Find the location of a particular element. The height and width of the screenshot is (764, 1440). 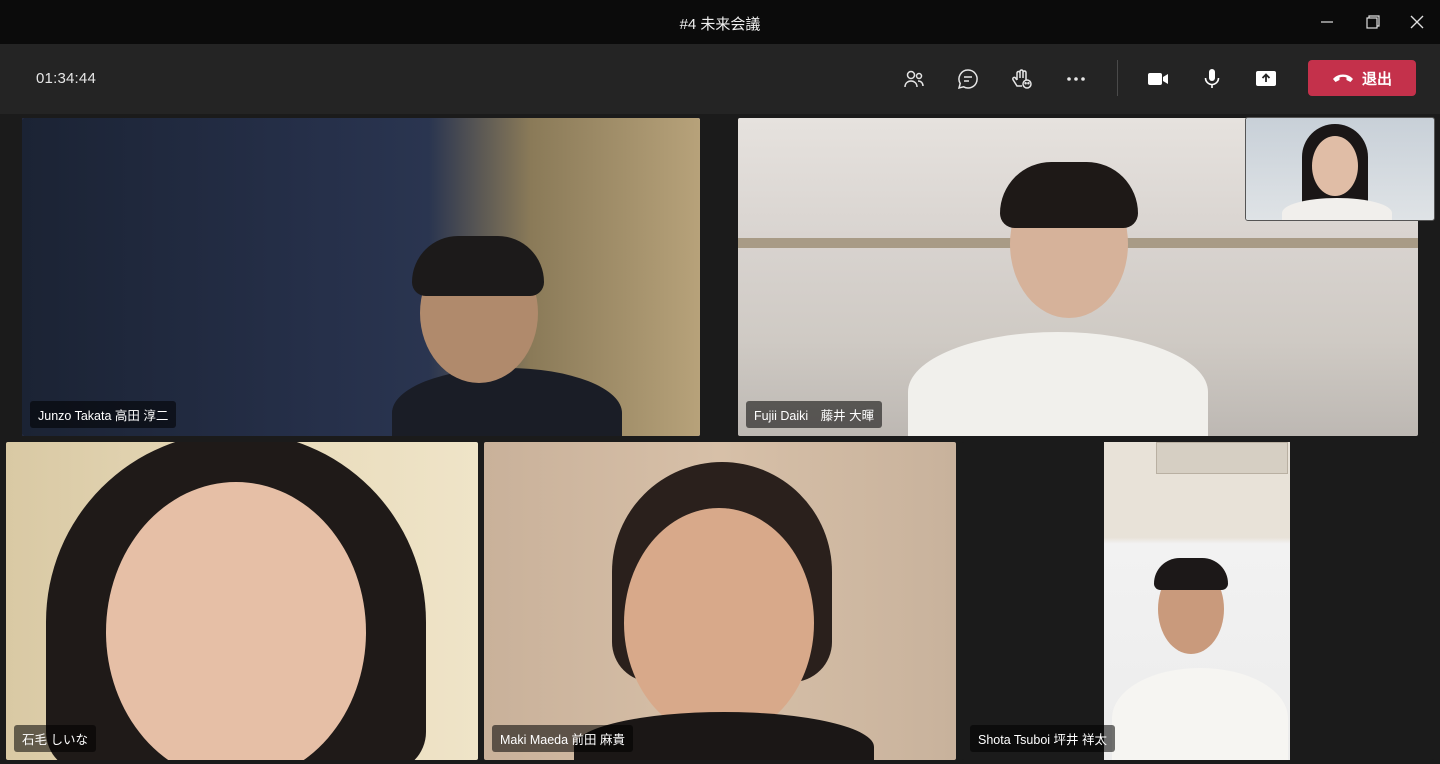

participant-tile-maki: Maki Maeda 前田 麻貴 is located at coordinates (720, 601).